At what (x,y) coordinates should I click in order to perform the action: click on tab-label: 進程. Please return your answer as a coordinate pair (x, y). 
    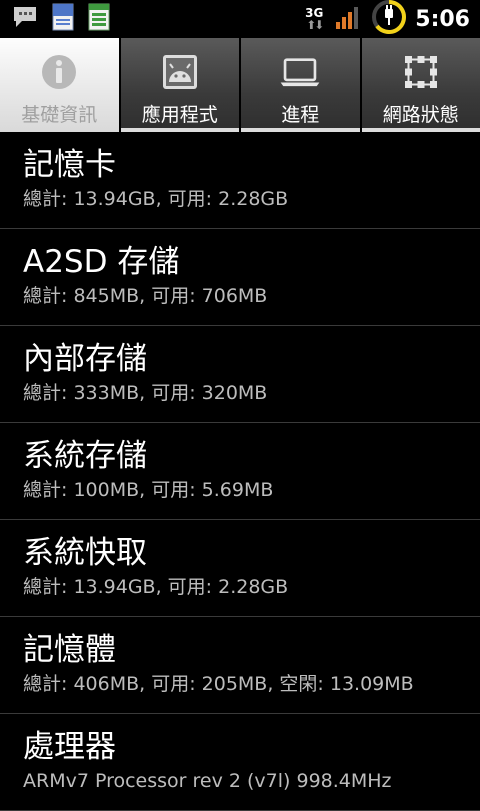
    Looking at the image, I should click on (300, 113).